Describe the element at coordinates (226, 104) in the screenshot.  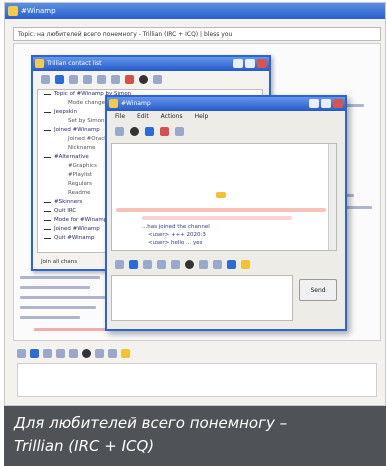
I see `chat-window-titlebar: #Winamp` at that location.